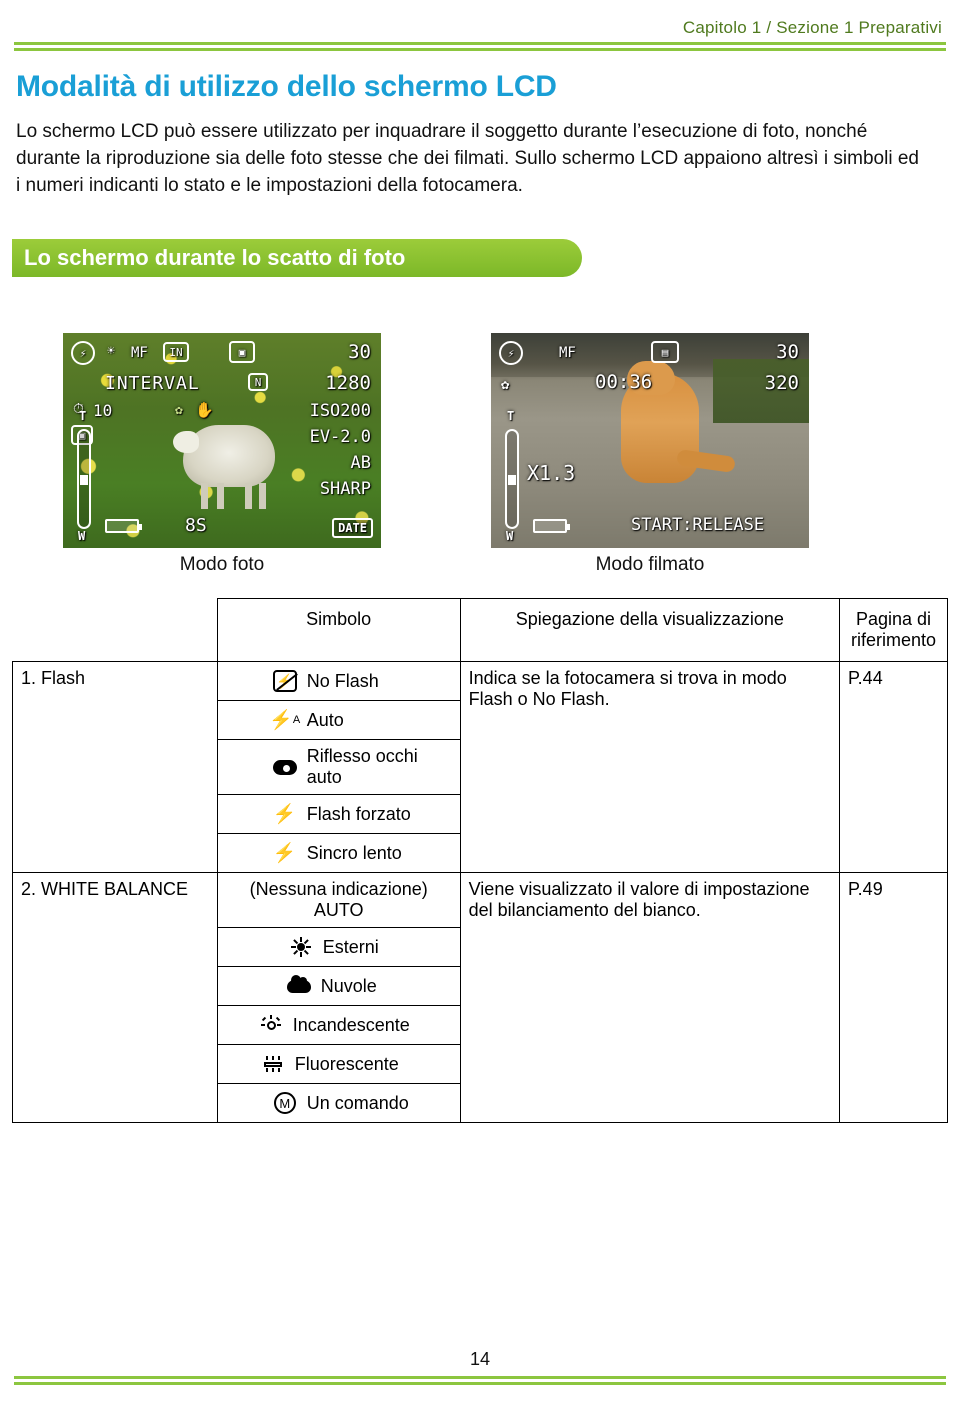  I want to click on symbol-label: Riflesso occhi auto, so click(362, 766).